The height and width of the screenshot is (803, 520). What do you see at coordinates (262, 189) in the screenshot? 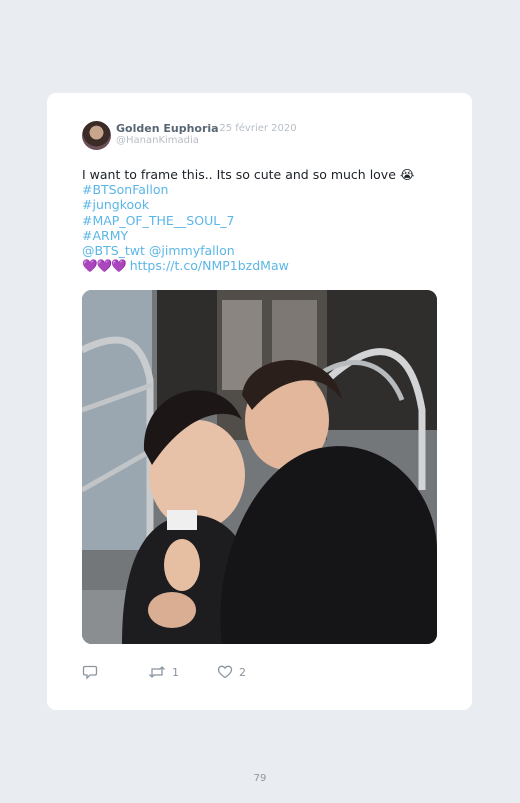
I see `hashtag-link: #BTSonFallon` at bounding box center [262, 189].